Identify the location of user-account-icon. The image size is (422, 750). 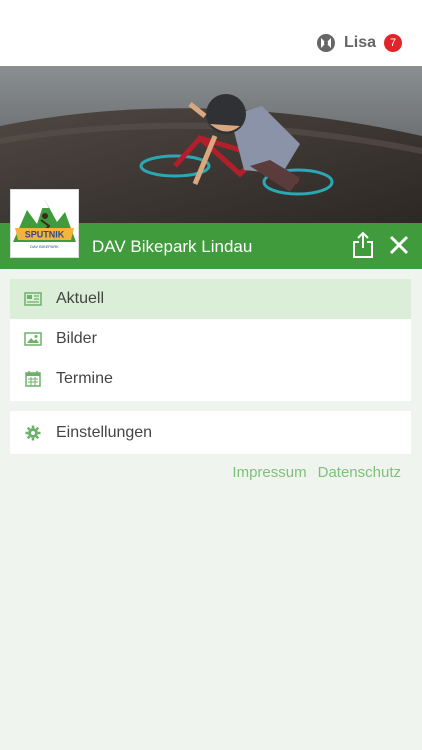
(326, 43).